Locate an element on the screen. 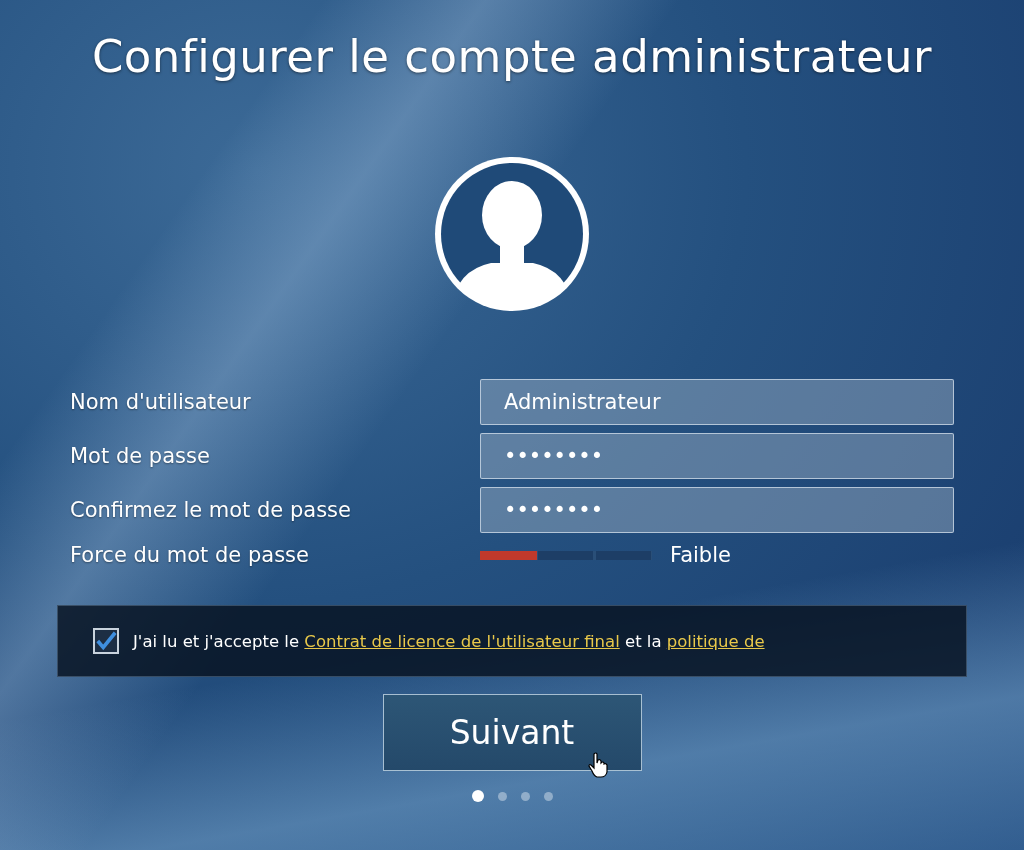  field-label: Nom d'utilisateur is located at coordinates (161, 402).